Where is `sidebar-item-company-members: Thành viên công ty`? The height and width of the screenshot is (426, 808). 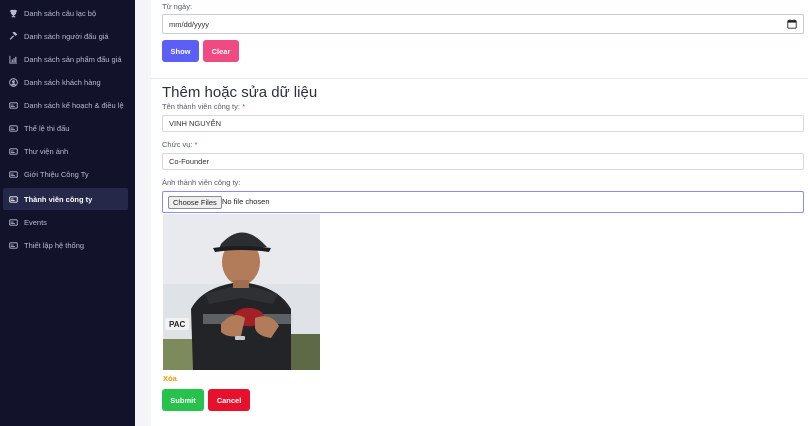 sidebar-item-company-members: Thành viên công ty is located at coordinates (65, 199).